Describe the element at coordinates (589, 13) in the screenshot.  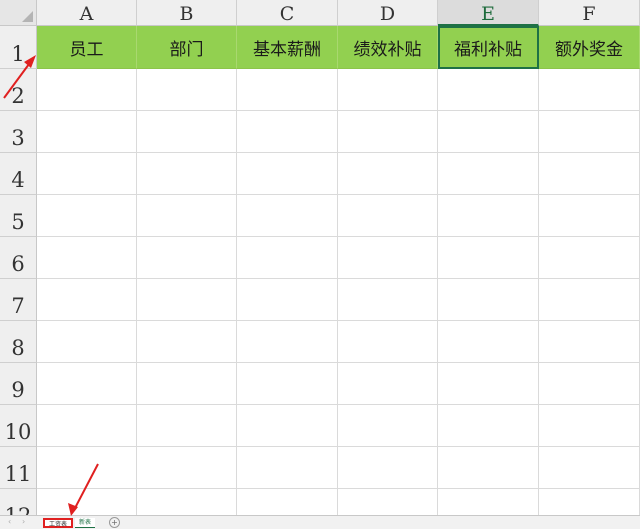
I see `column-header-f: F` at that location.